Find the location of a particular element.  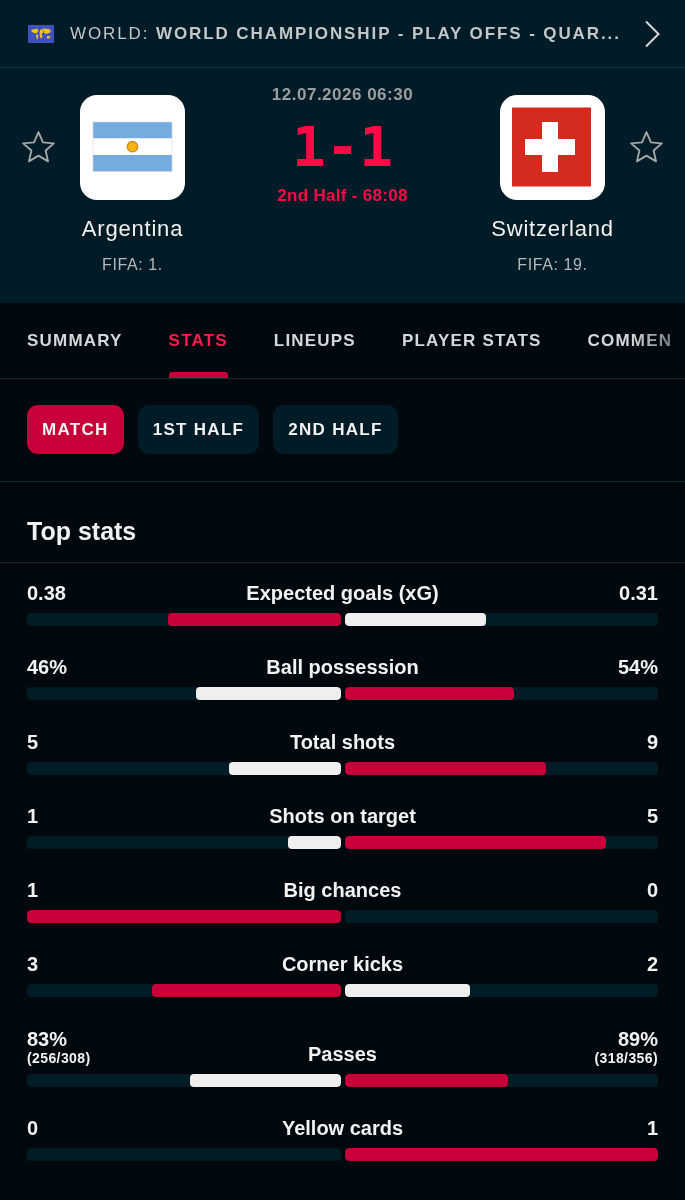

stat-label: Ball possession is located at coordinates (342, 667).